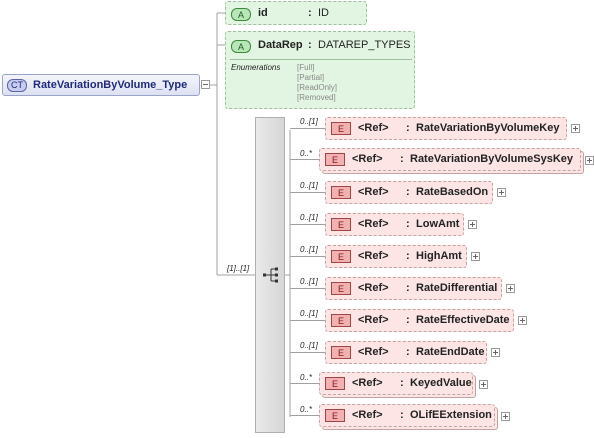 Image resolution: width=594 pixels, height=438 pixels. I want to click on sequence-icon, so click(270, 275).